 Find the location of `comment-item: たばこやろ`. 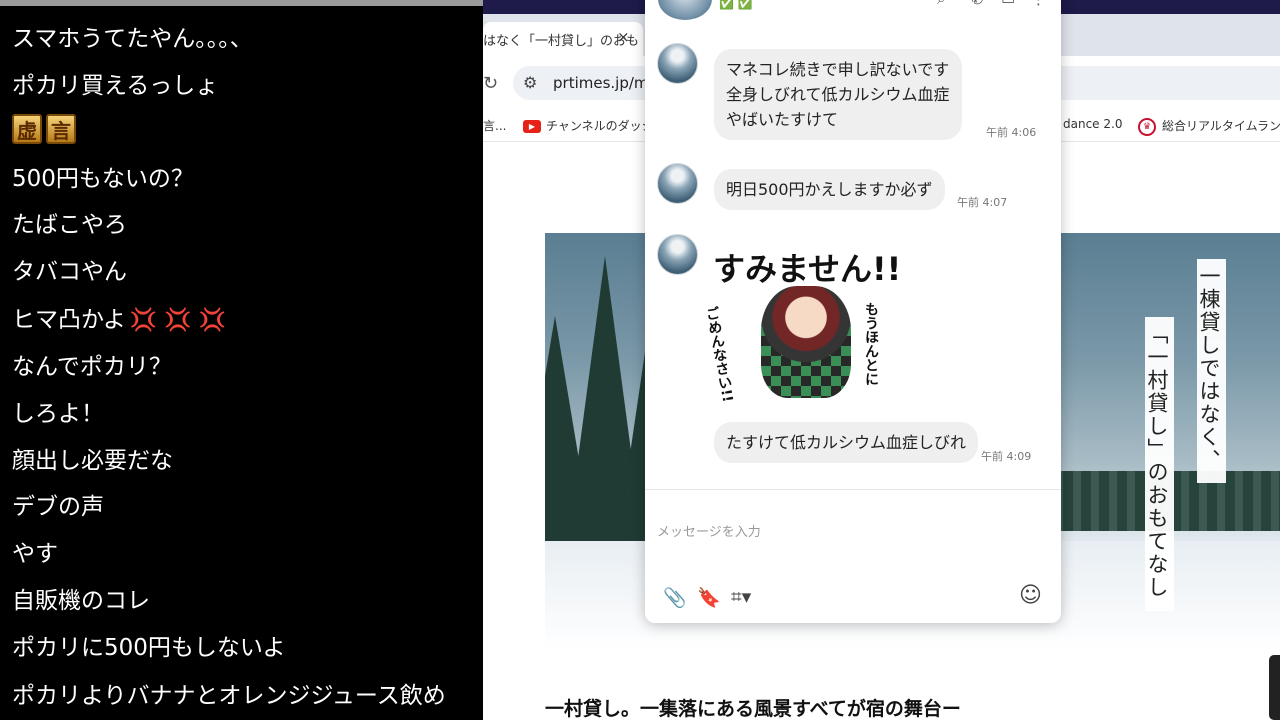

comment-item: たばこやろ is located at coordinates (69, 225).